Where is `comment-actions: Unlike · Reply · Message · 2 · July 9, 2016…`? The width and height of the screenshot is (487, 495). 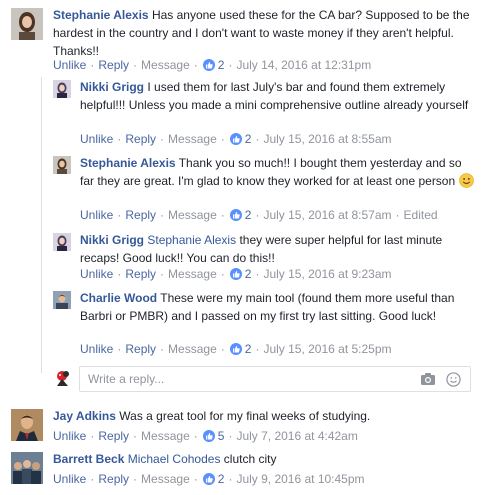
comment-actions: Unlike · Reply · Message · 2 · July 9, 2016… is located at coordinates (209, 479).